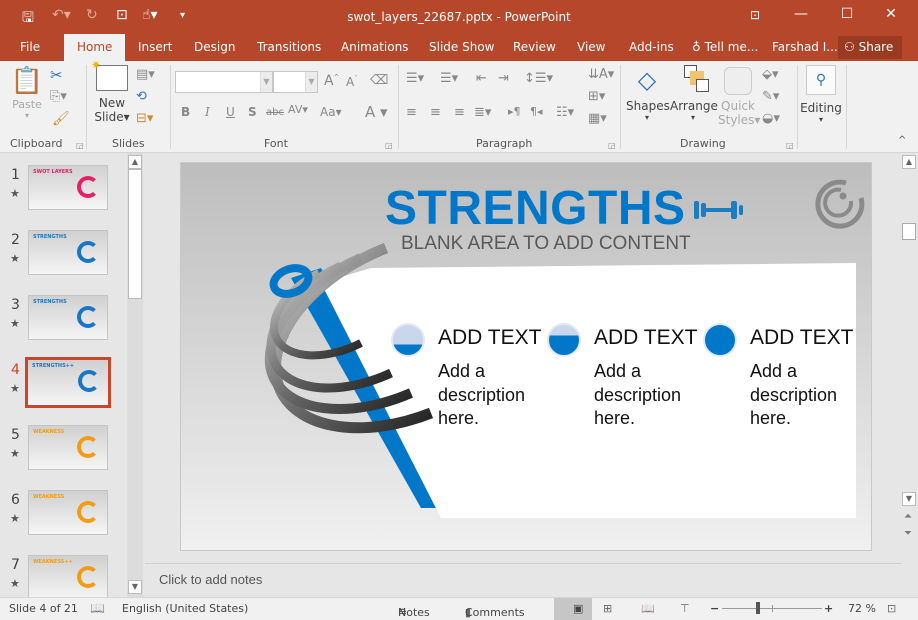  What do you see at coordinates (185, 608) in the screenshot?
I see `language-indicator: English (United States)` at bounding box center [185, 608].